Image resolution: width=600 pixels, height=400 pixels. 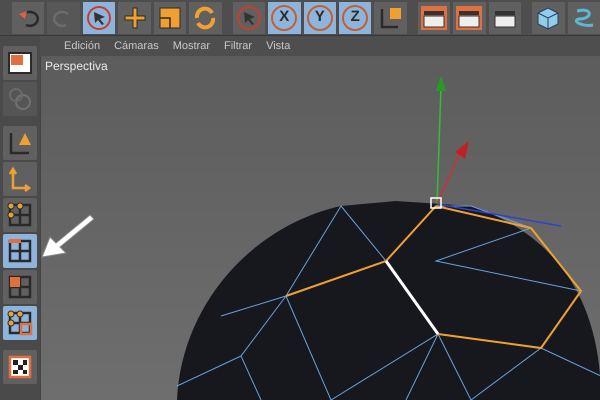 What do you see at coordinates (82, 46) in the screenshot?
I see `menu-item: Edición` at bounding box center [82, 46].